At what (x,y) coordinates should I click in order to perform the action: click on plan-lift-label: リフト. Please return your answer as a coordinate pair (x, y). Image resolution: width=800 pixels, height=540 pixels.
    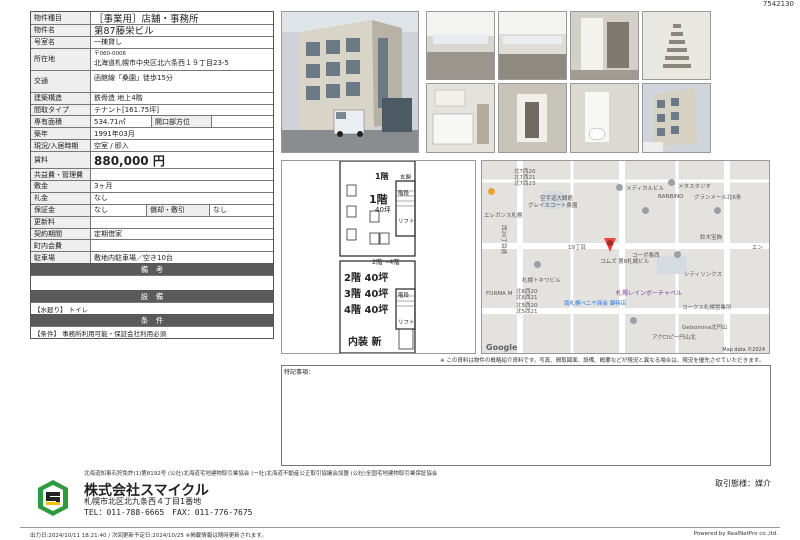
    Looking at the image, I should click on (406, 222).